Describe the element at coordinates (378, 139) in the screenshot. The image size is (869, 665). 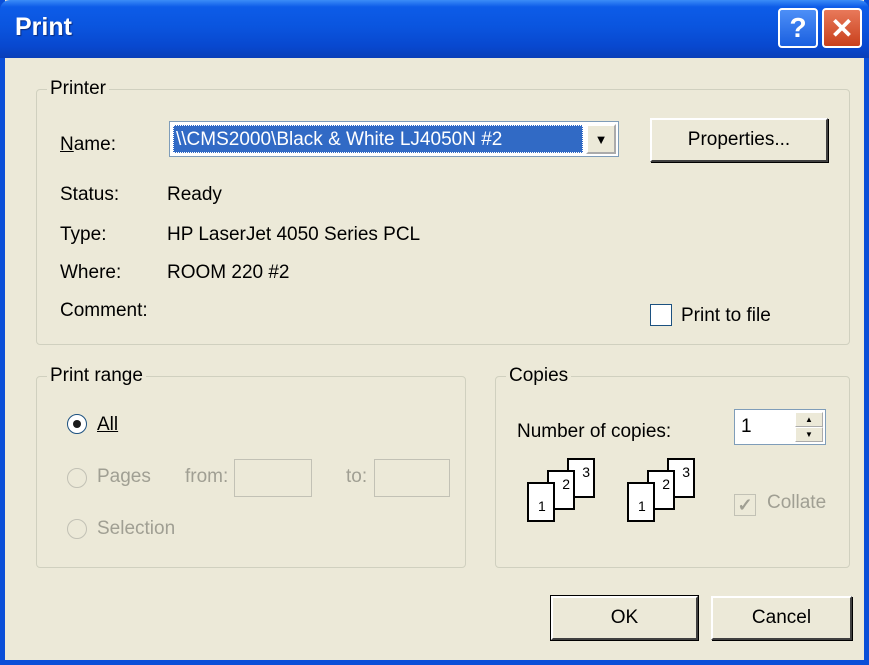
I see `printer-name-value: \\CMS2000\Black & White LJ4050N #2` at that location.